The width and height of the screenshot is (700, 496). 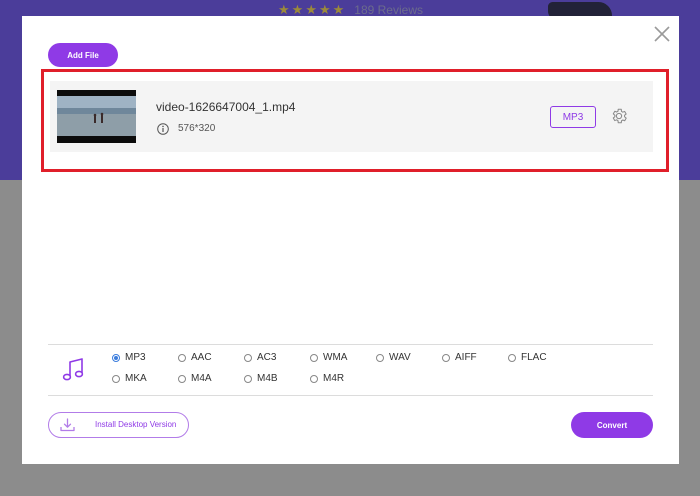 I want to click on format-label: M4A, so click(x=201, y=378).